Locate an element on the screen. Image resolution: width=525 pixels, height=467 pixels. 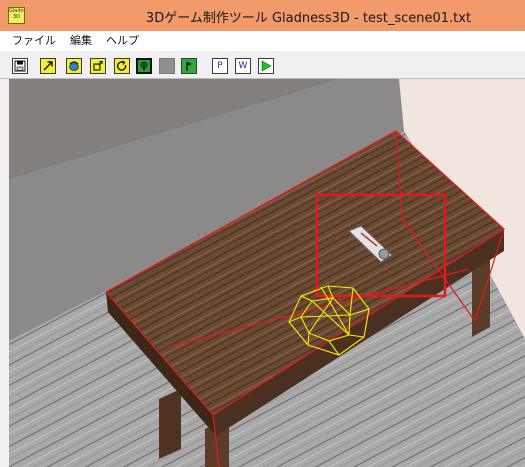
toolbar: P W is located at coordinates (262, 65).